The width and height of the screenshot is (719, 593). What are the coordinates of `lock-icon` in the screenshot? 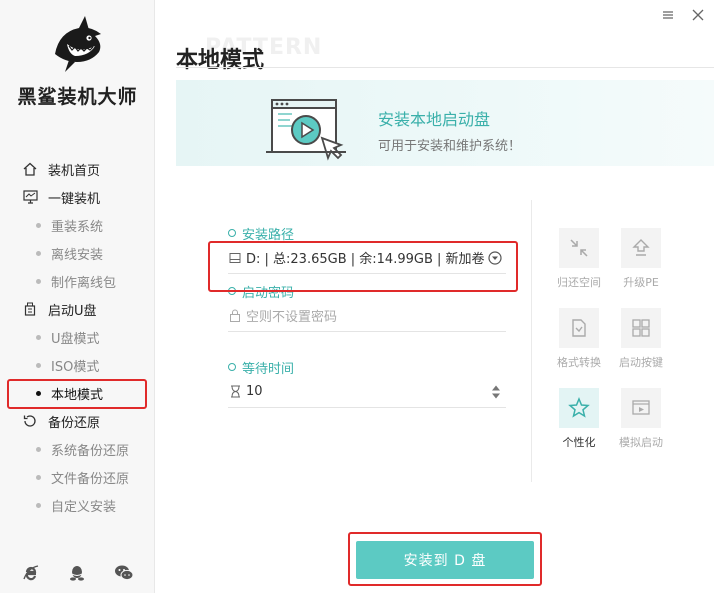 It's located at (235, 316).